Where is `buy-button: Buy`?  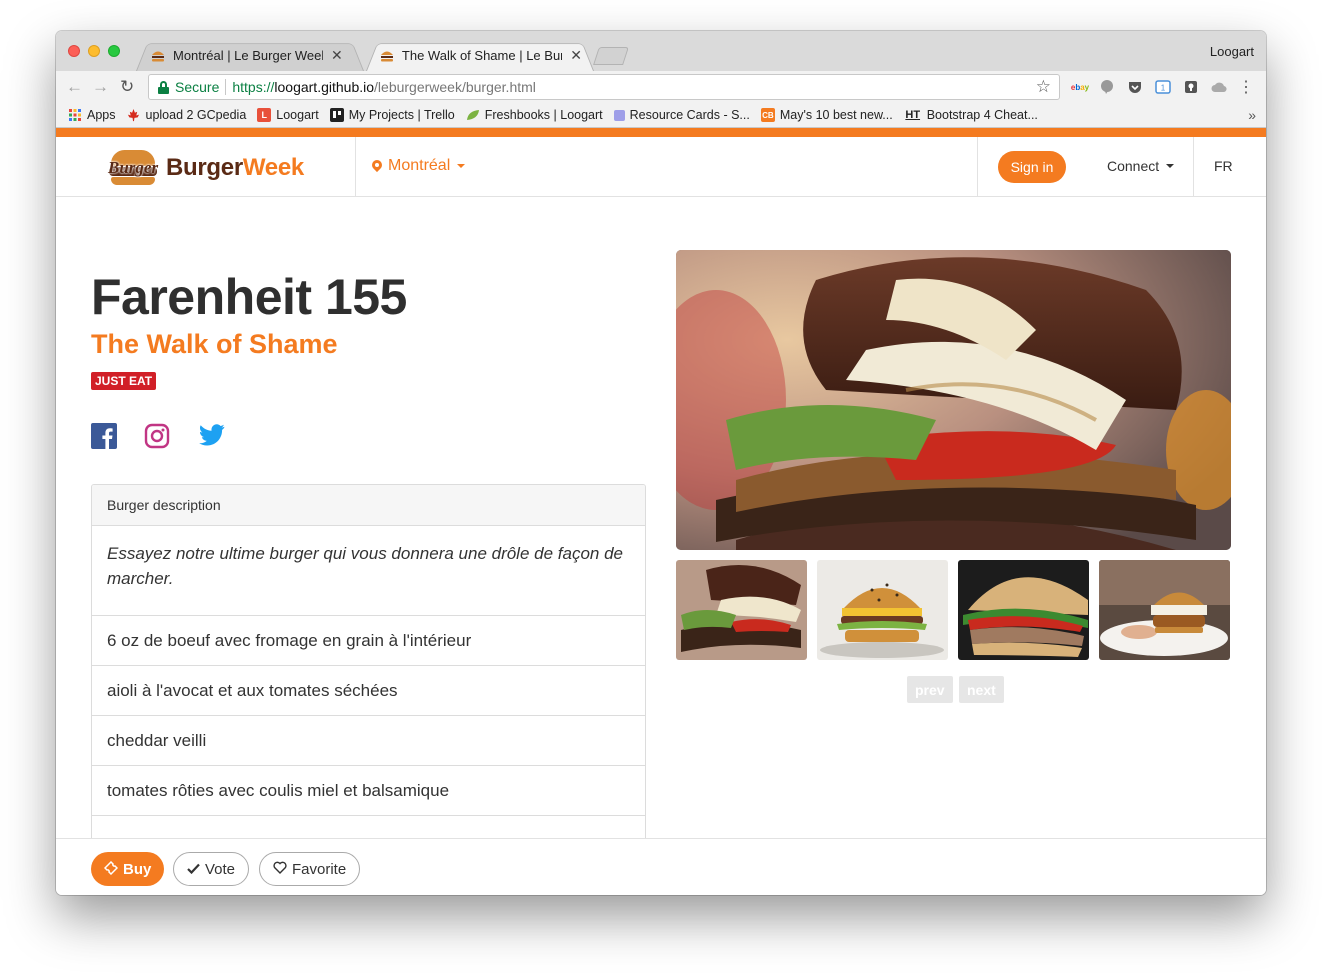 buy-button: Buy is located at coordinates (128, 869).